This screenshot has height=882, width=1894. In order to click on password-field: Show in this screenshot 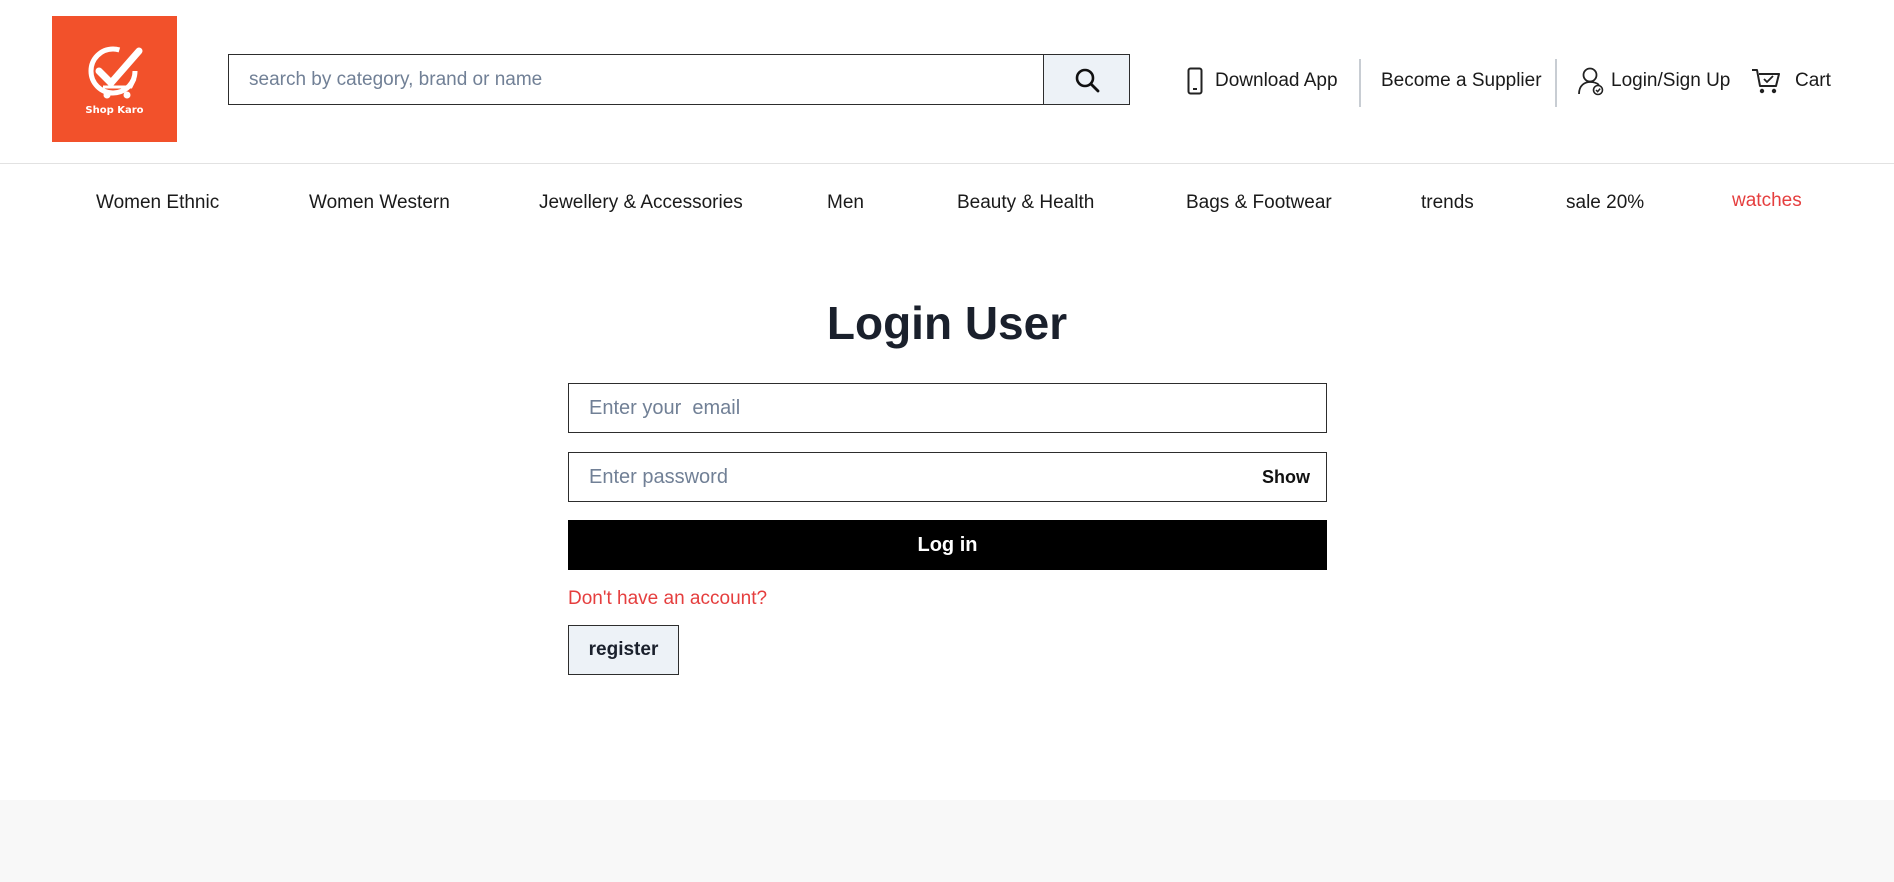, I will do `click(947, 477)`.